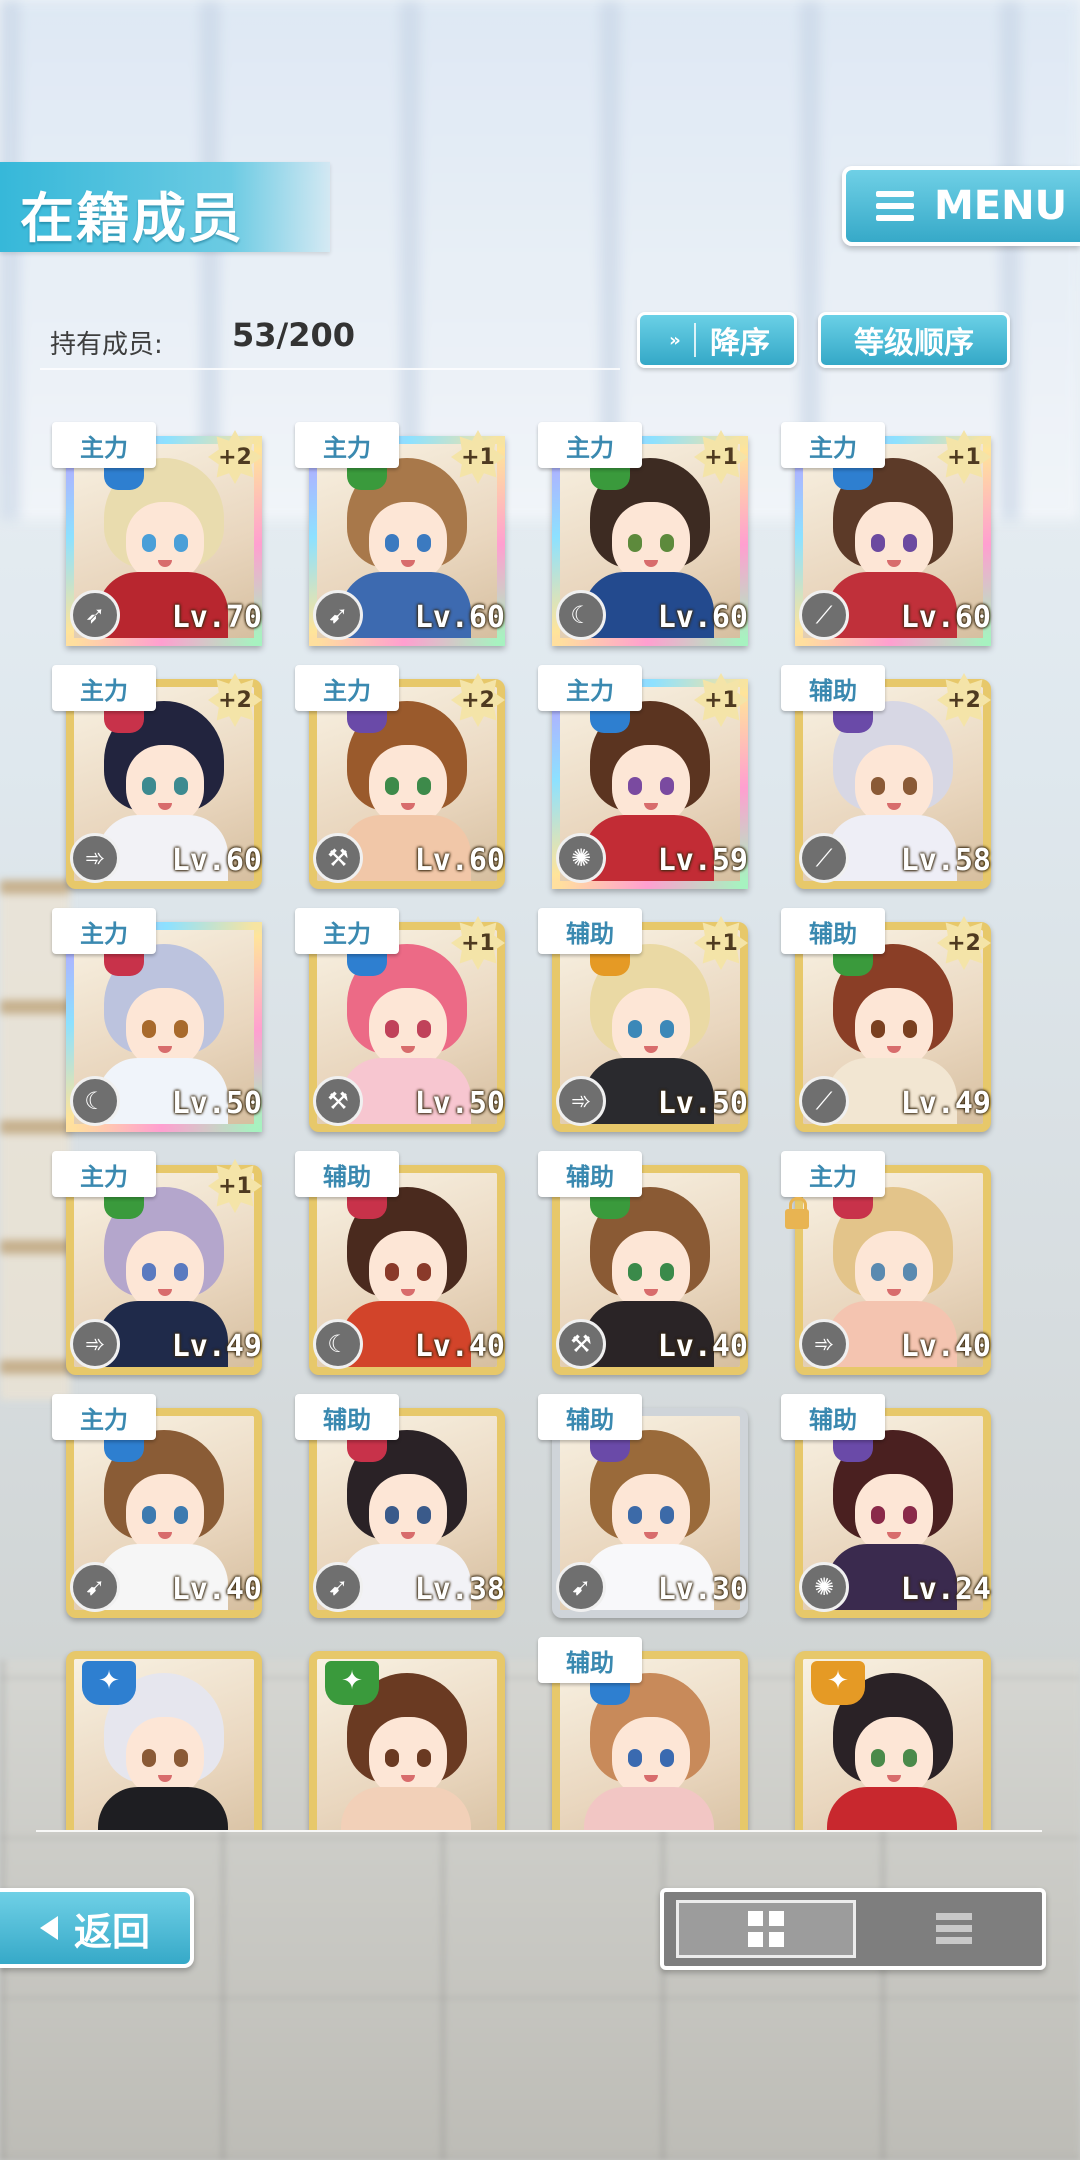 This screenshot has height=2160, width=1080. Describe the element at coordinates (880, 1016) in the screenshot. I see `member-card: 辅助 +2 ⟋ Lv.49` at that location.